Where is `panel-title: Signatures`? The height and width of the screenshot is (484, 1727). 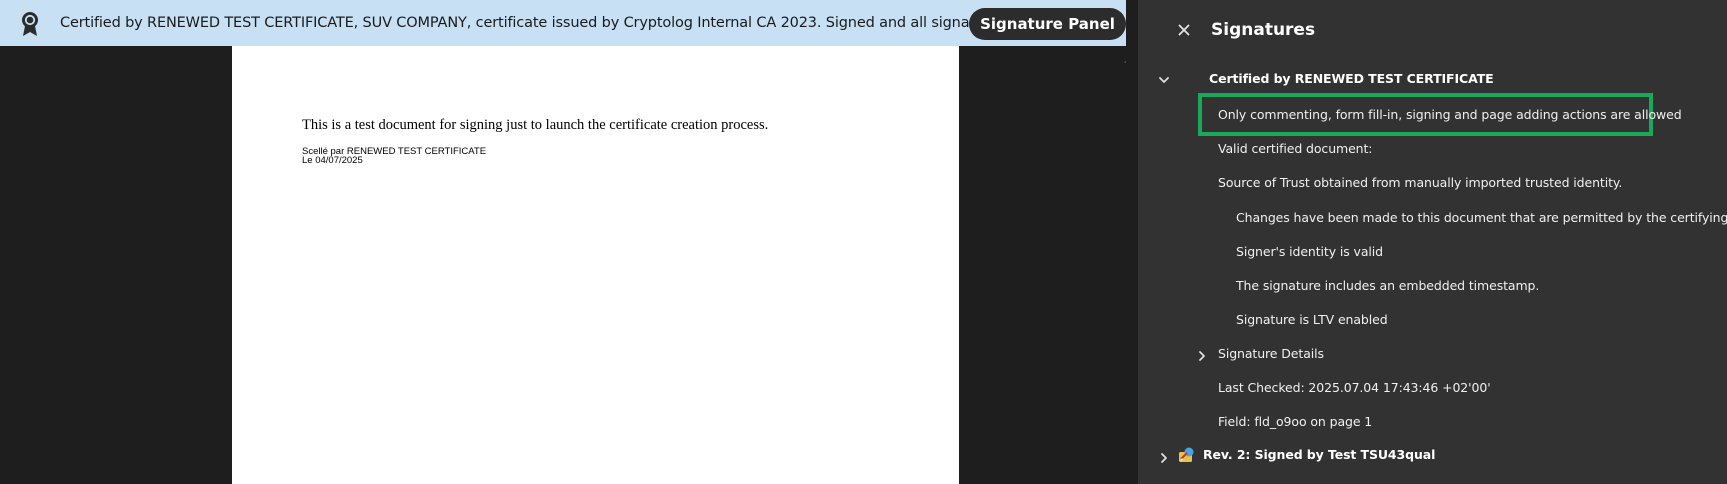
panel-title: Signatures is located at coordinates (1263, 30).